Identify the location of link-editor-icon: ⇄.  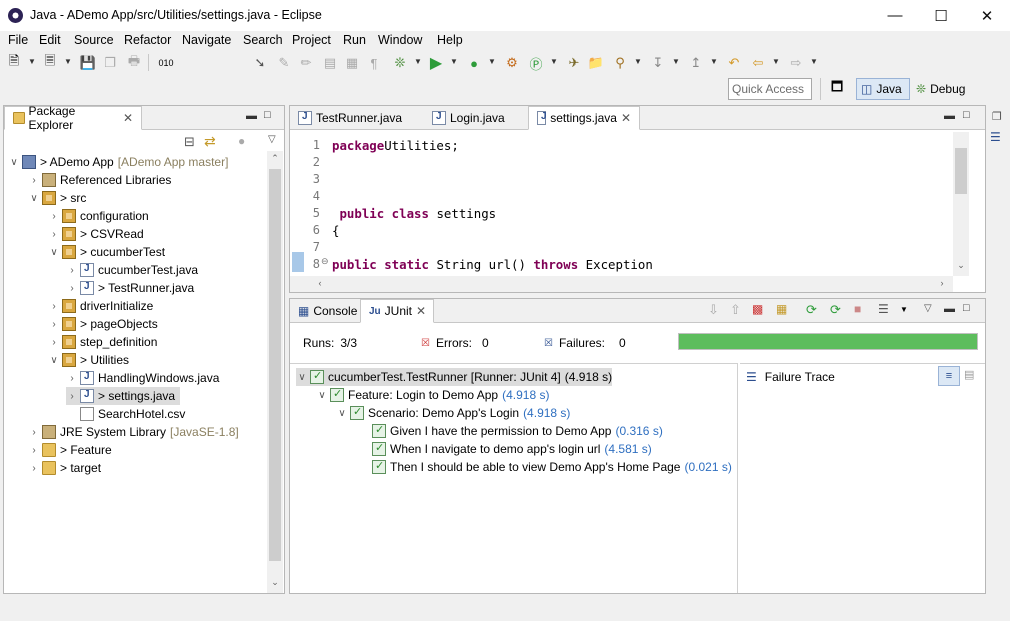
(210, 141).